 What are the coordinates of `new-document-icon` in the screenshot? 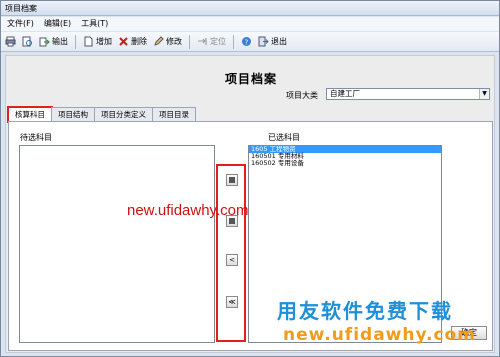 It's located at (88, 41).